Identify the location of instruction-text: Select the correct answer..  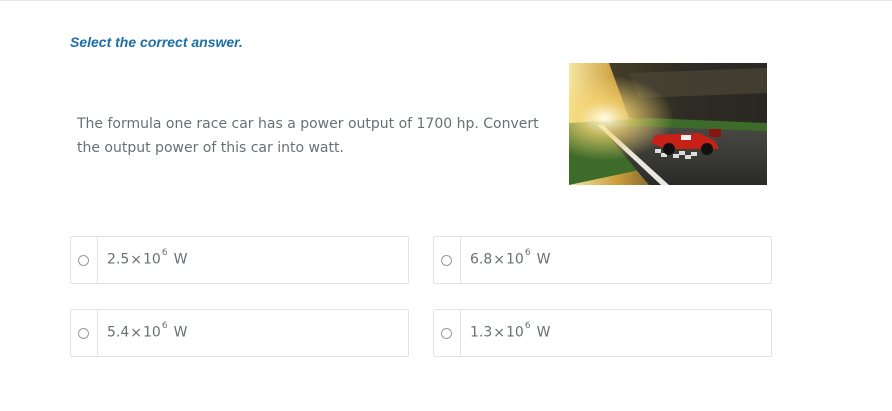
(156, 42).